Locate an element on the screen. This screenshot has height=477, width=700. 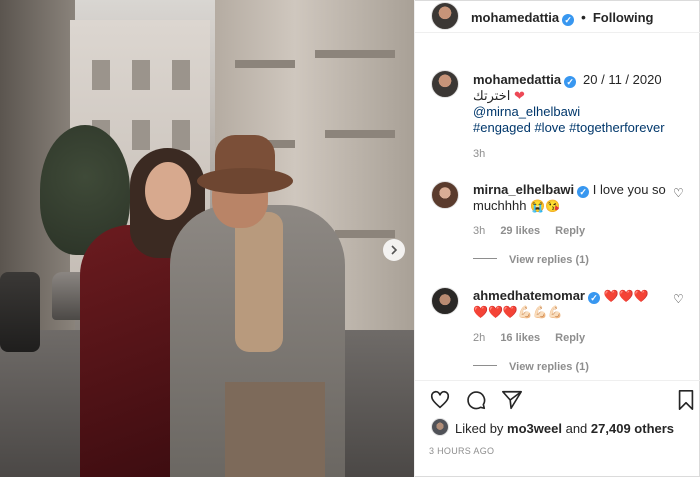
caption-avatar is located at coordinates (445, 84).